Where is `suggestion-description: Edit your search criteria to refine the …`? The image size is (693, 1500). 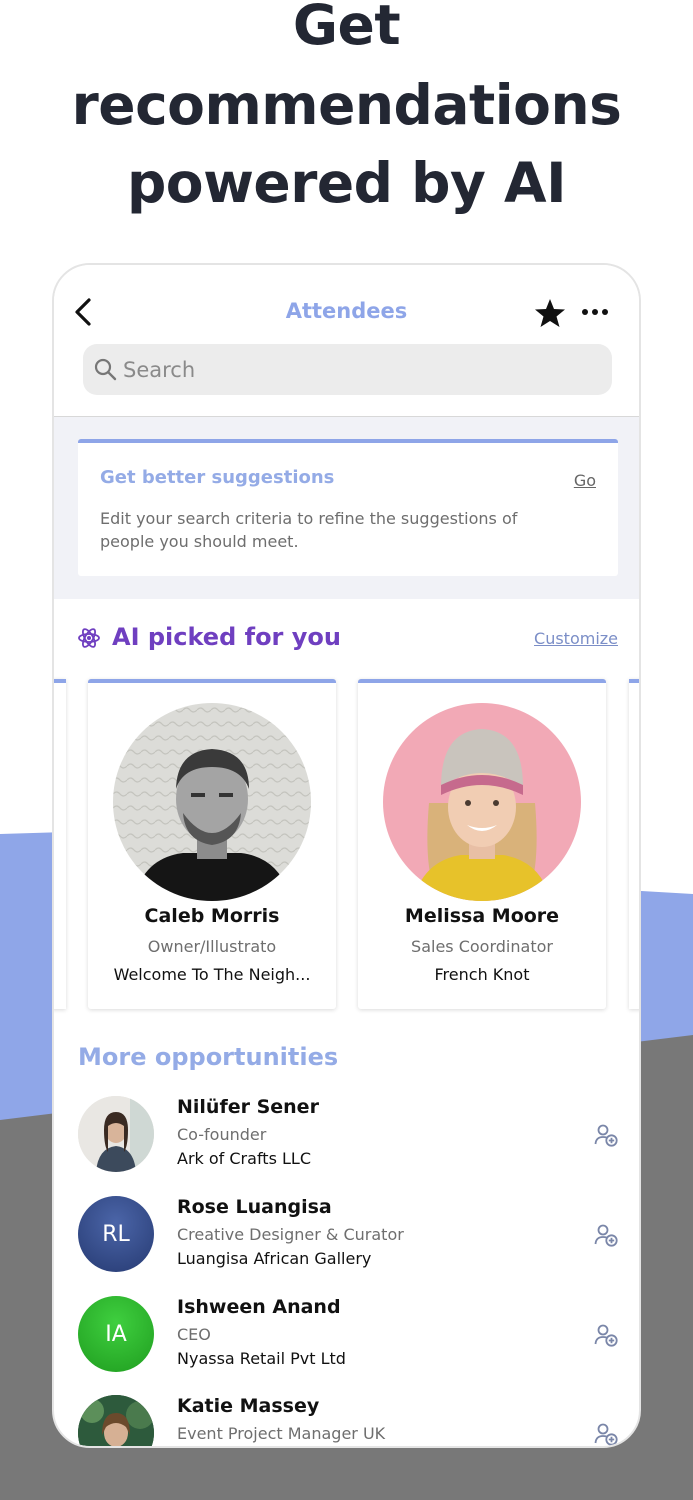
suggestion-description: Edit your search criteria to refine the … is located at coordinates (309, 530).